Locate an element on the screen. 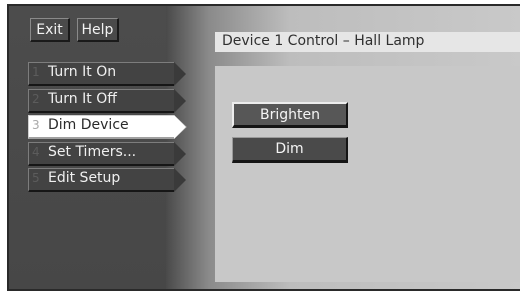  menu-item-turn-on: 1 Turn It On is located at coordinates (107, 74).